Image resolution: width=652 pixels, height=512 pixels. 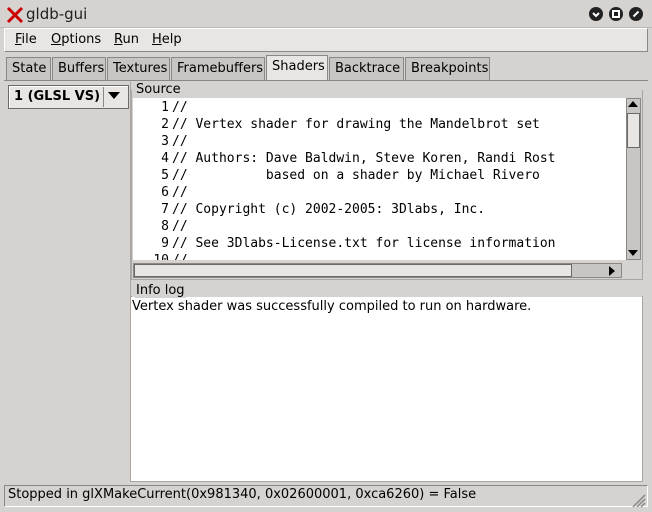 What do you see at coordinates (636, 14) in the screenshot?
I see `close-icon` at bounding box center [636, 14].